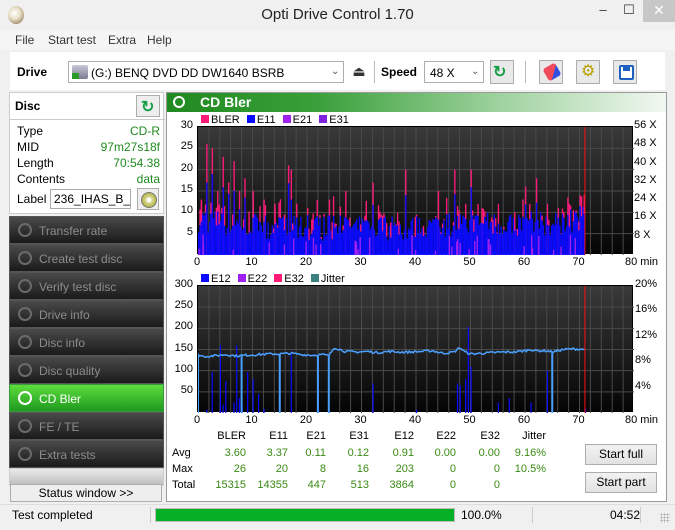  I want to click on disc-key: Type, so click(30, 131).